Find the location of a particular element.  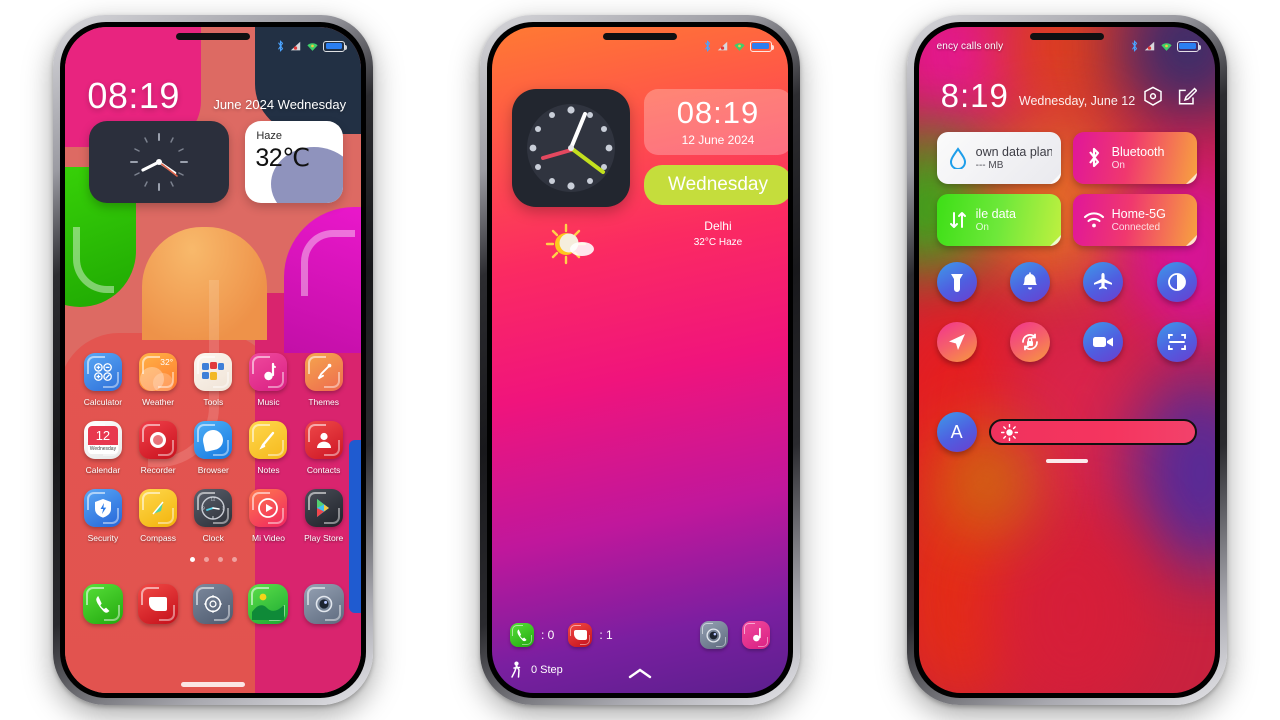

app-play-store: Play Store is located at coordinates (324, 516).